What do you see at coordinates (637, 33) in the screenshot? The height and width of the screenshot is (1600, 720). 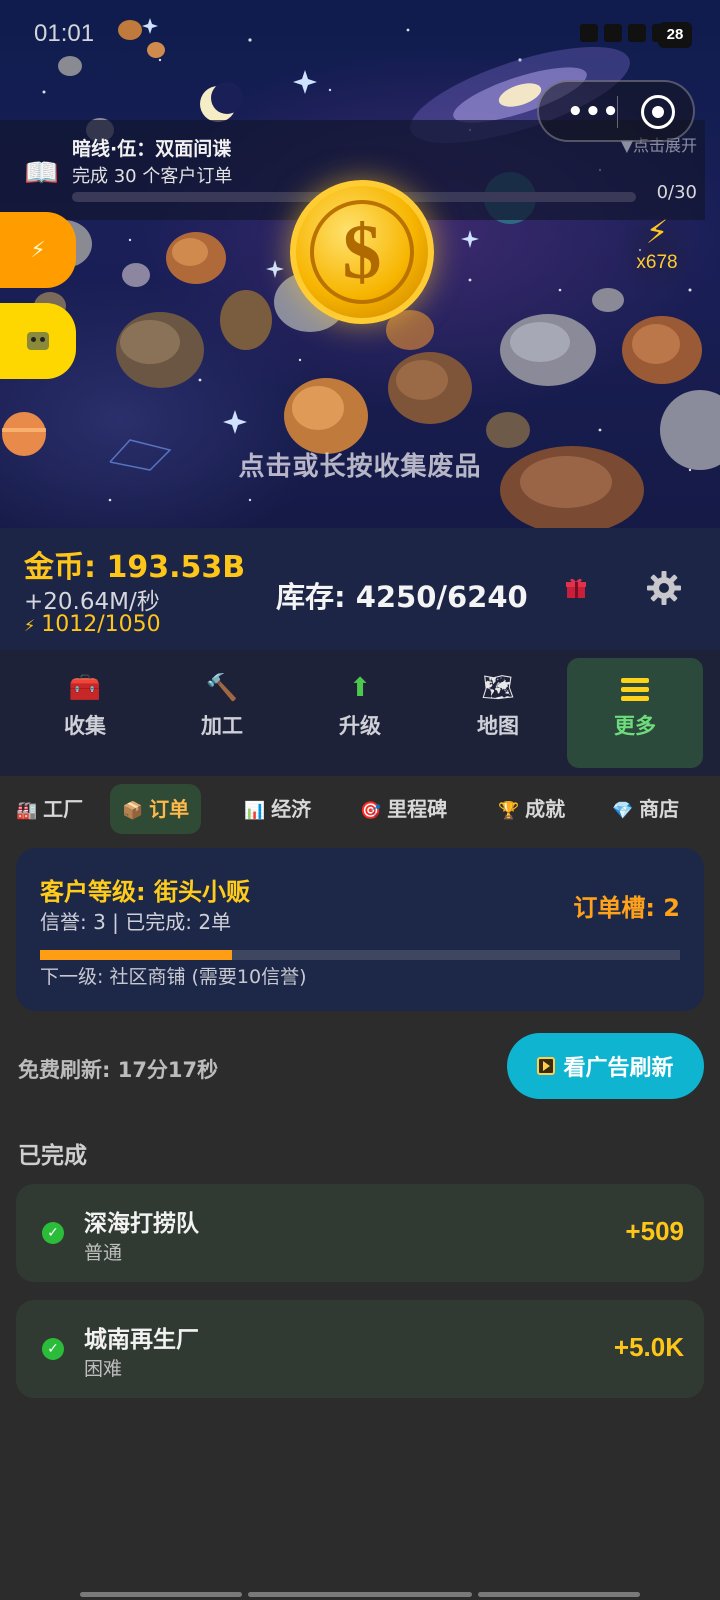 I see `wifi-icon` at bounding box center [637, 33].